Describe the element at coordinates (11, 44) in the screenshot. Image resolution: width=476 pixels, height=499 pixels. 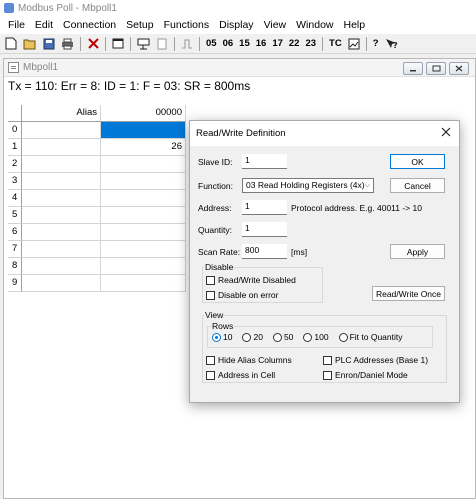
I see `new-file-icon` at that location.